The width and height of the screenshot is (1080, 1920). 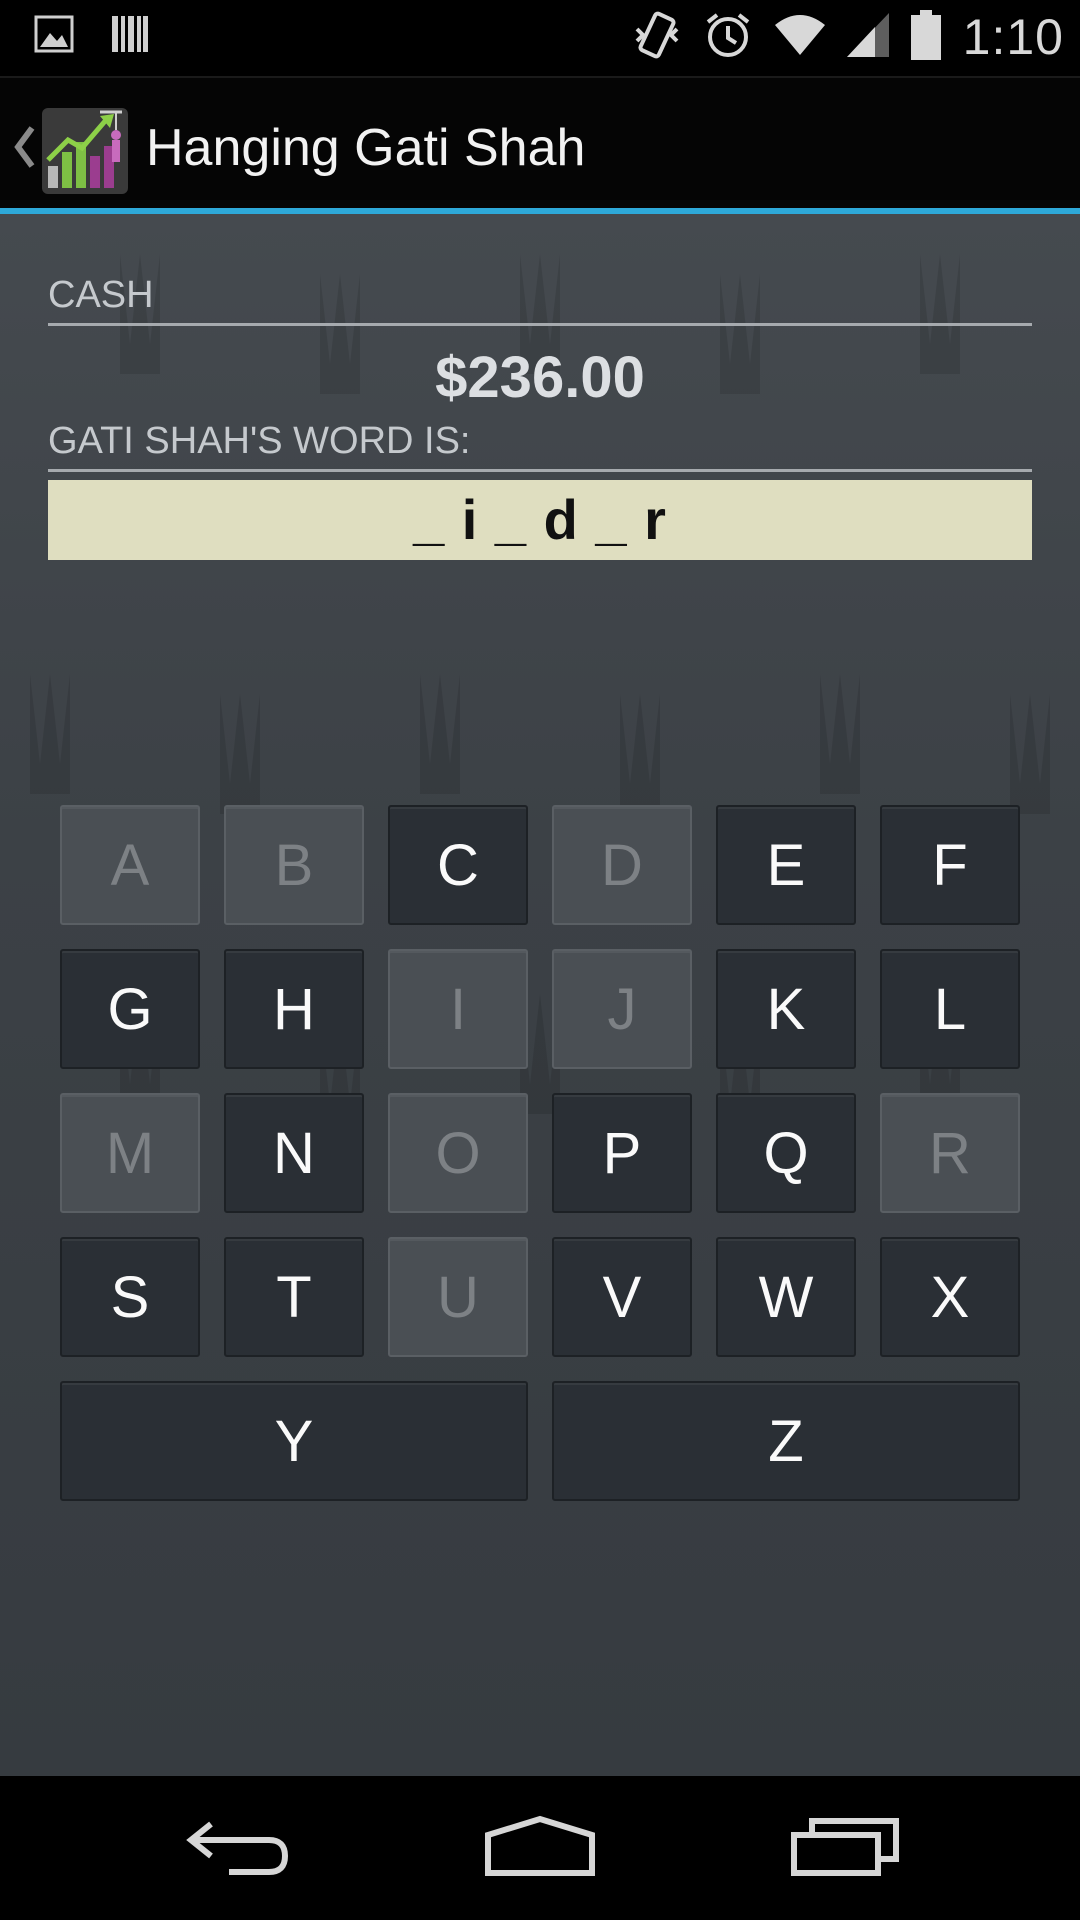 I want to click on key-d: D, so click(x=622, y=865).